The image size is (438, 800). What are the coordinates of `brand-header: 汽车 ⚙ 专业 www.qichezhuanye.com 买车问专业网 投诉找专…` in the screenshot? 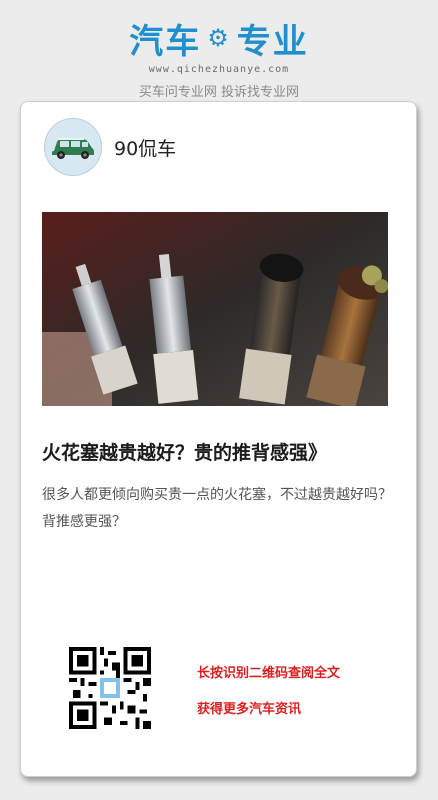 It's located at (219, 57).